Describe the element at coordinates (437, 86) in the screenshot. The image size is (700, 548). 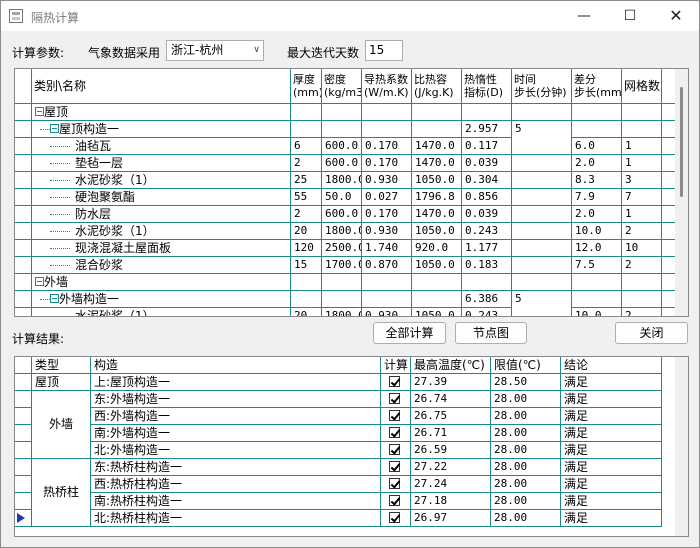
I see `header-col-heat-capacity: 比热容 (J/kg.K)` at that location.